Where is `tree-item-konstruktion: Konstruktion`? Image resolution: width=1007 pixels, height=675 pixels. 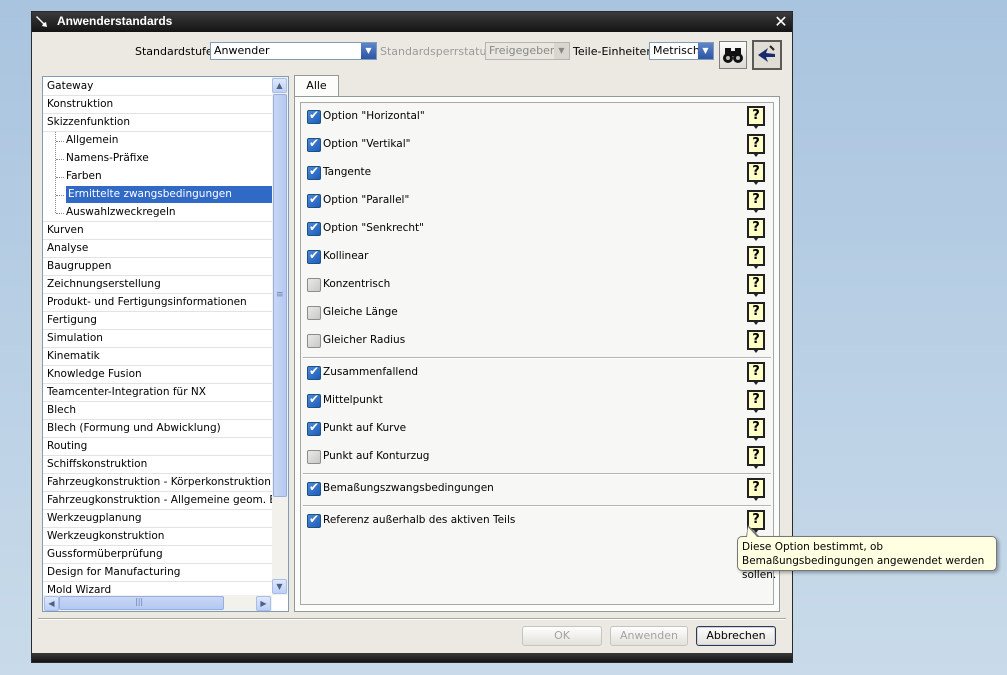 tree-item-konstruktion: Konstruktion is located at coordinates (157, 105).